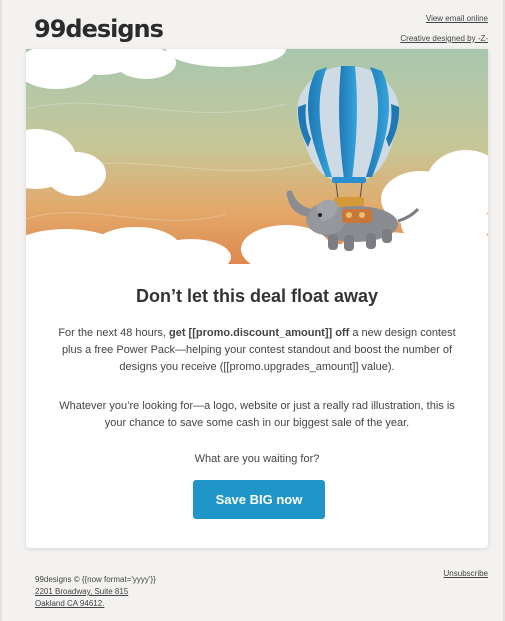 The width and height of the screenshot is (505, 621). I want to click on offer-text-pre: For the next 48 hours,, so click(113, 333).